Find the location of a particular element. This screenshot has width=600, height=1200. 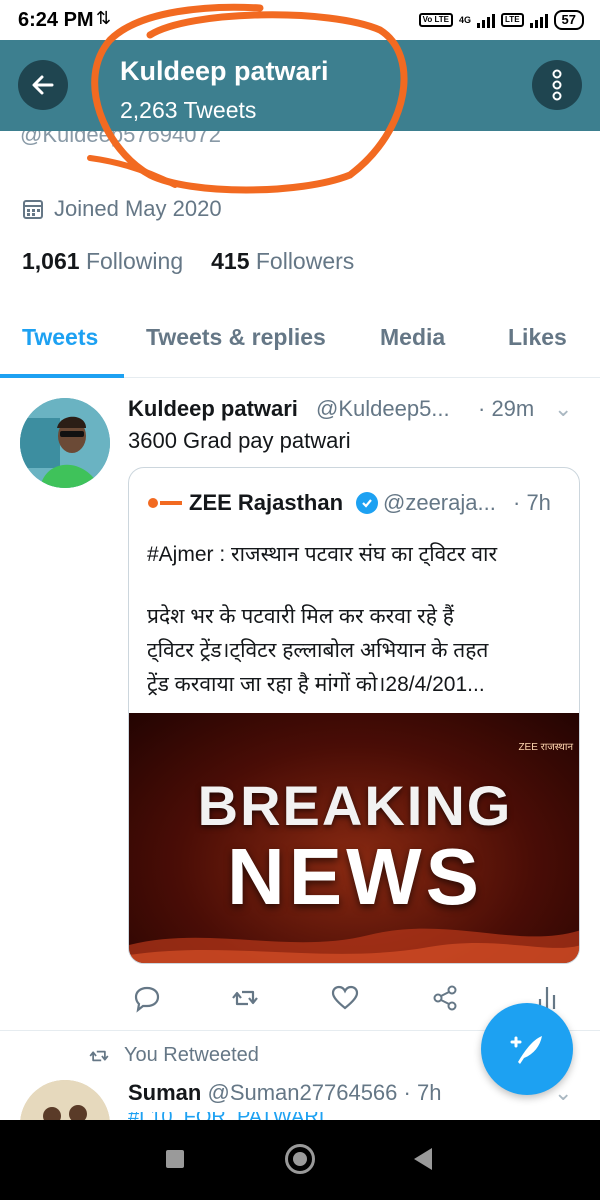

back-arrow-icon is located at coordinates (43, 85).